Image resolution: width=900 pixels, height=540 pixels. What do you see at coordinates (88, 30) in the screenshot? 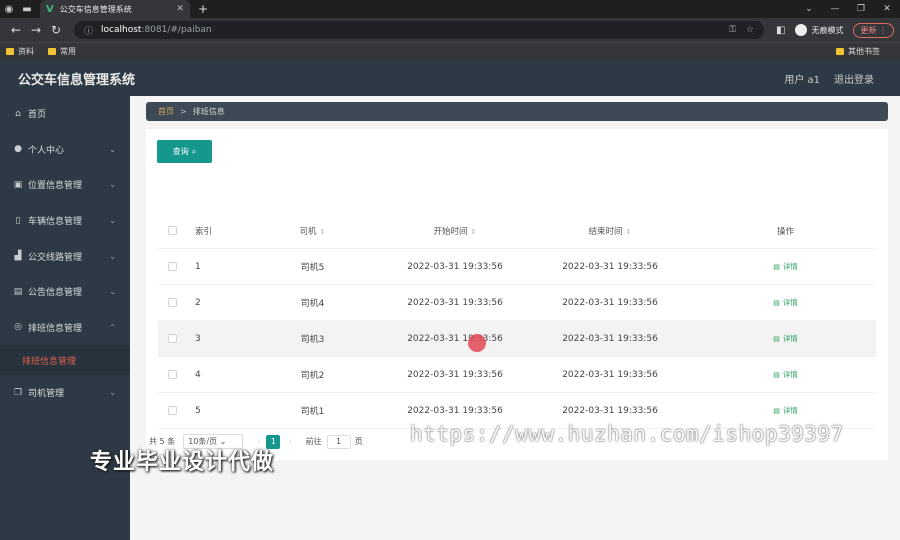
I see `site-info-icon: ⓘ` at bounding box center [88, 30].